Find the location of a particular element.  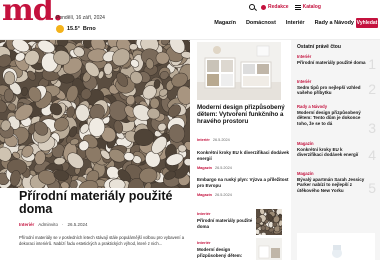

catalog-icon is located at coordinates (297, 7).